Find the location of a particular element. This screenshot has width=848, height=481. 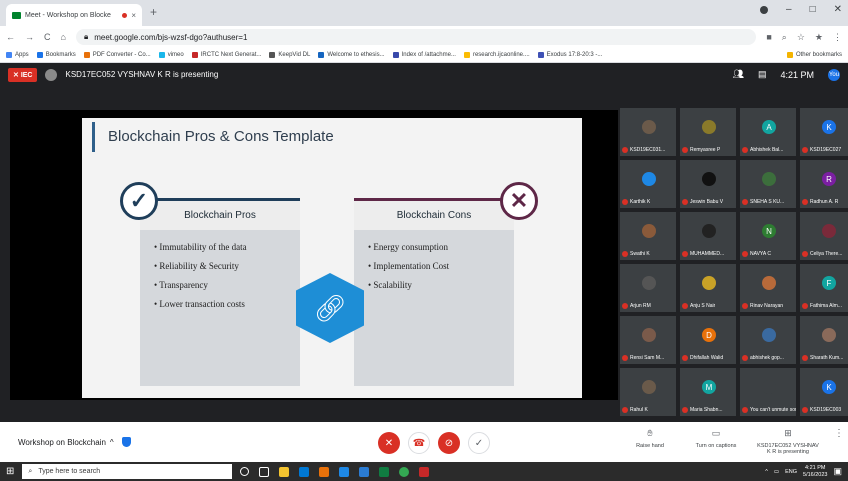

participant-tile: You can't unmute someone else is located at coordinates (768, 392).